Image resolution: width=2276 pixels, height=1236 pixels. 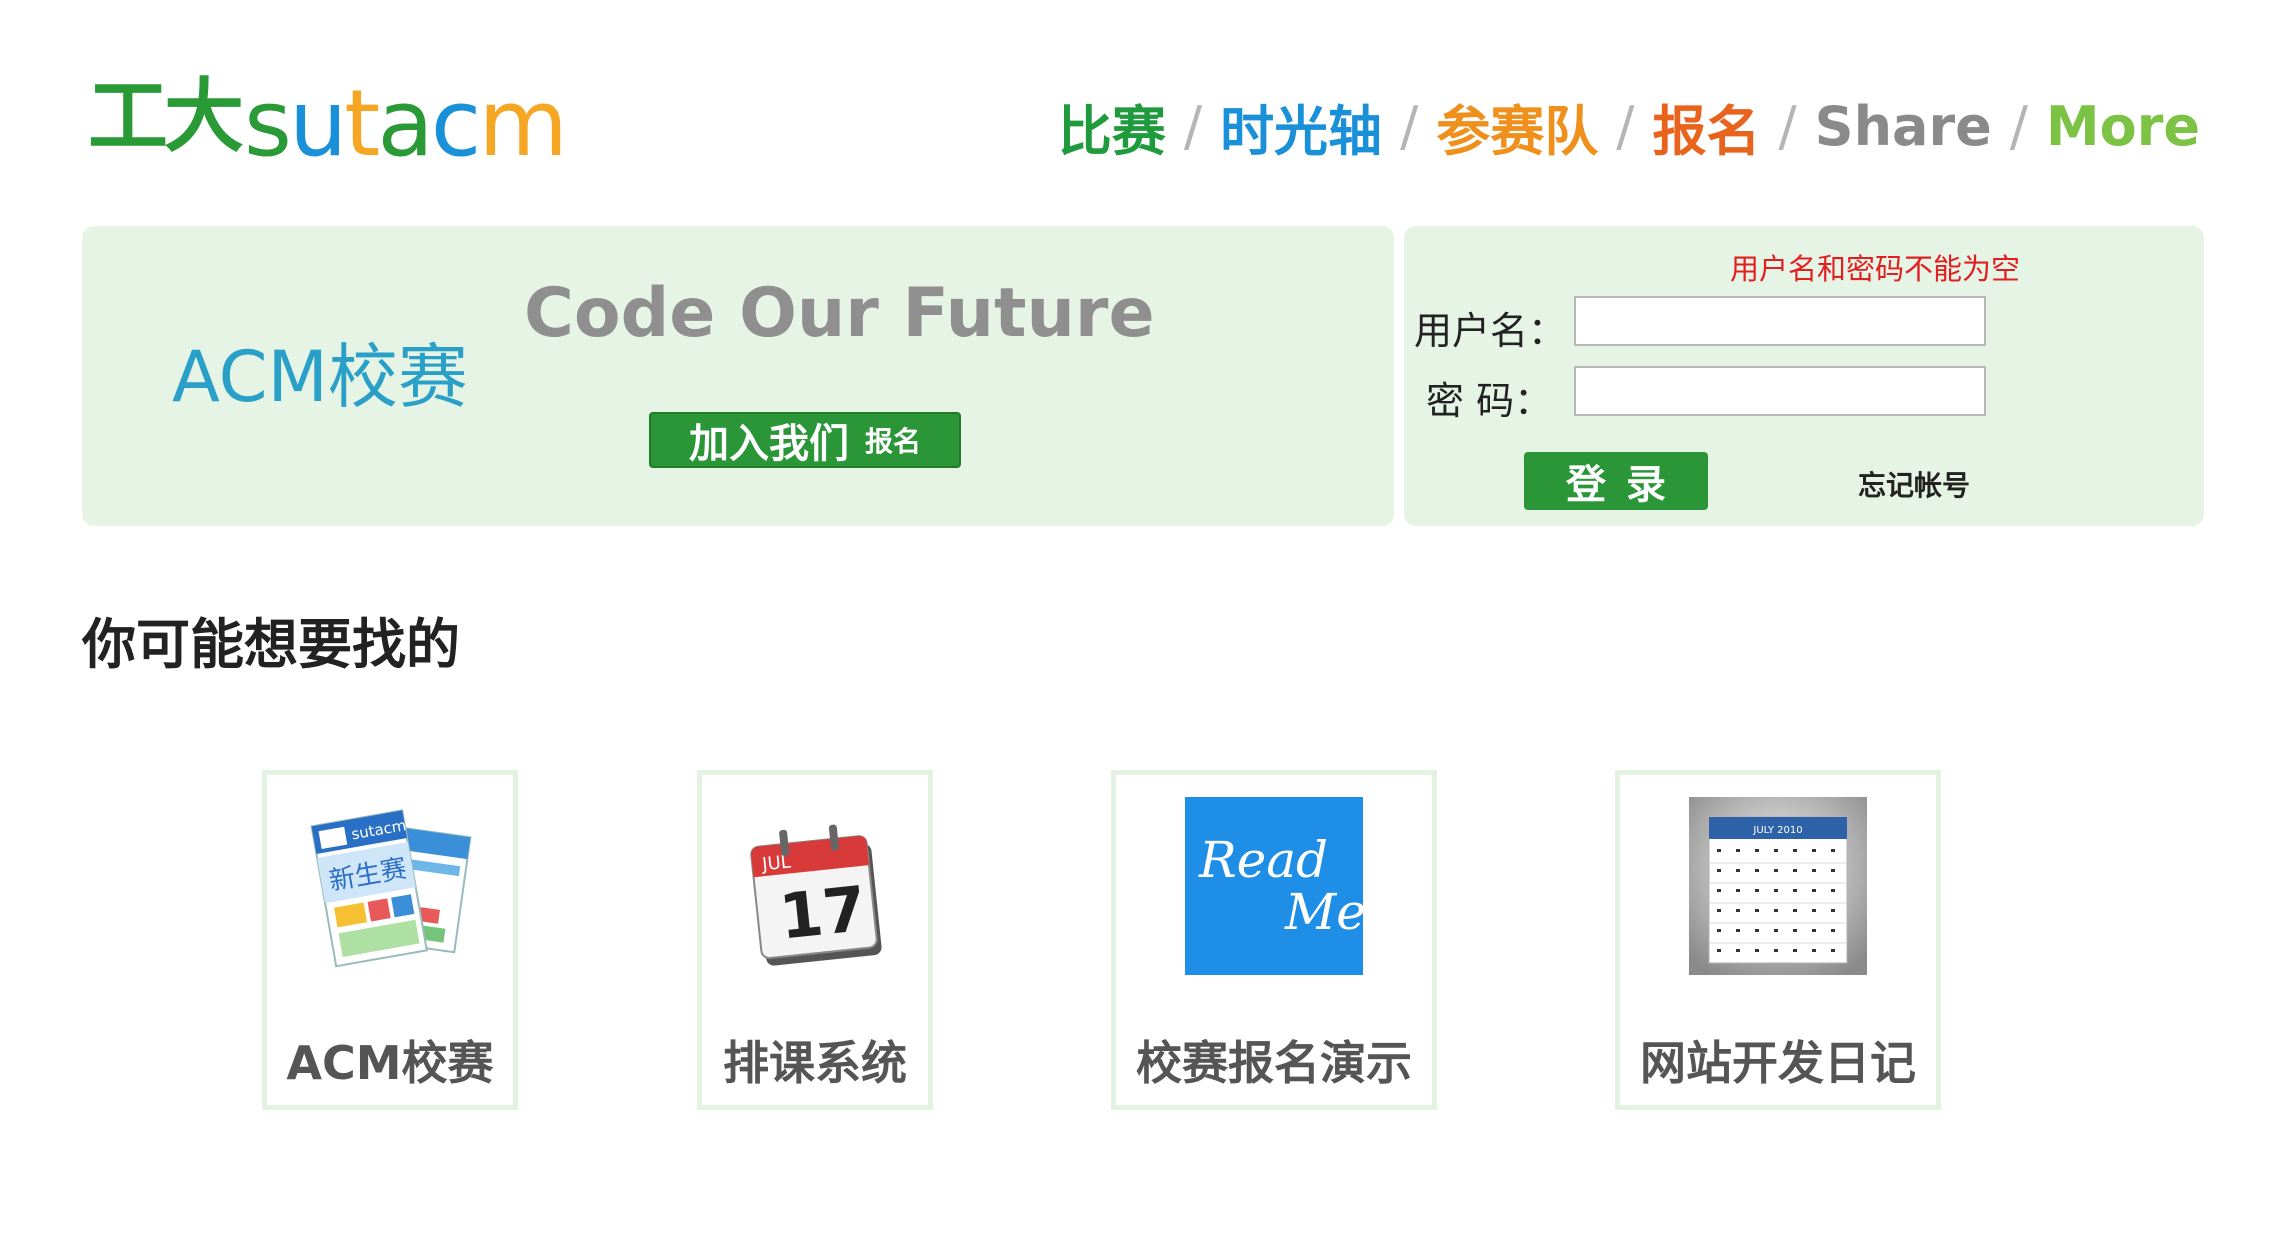 I want to click on hero-banner: ACM校赛 Code Our Future 加入我们 报名, so click(x=738, y=376).